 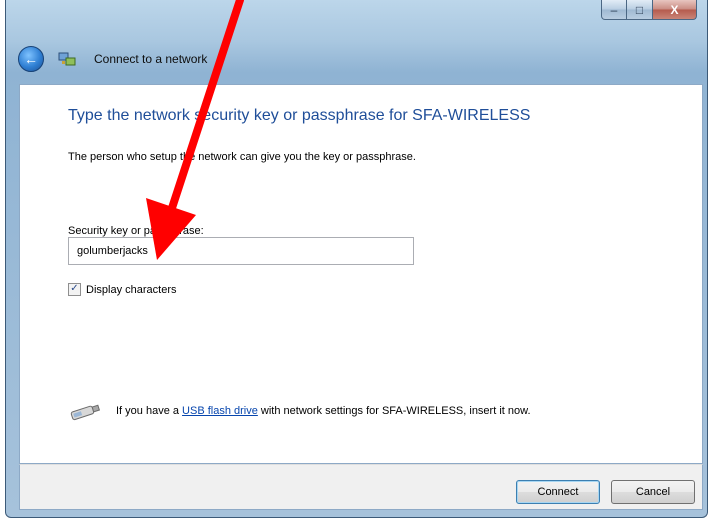 What do you see at coordinates (31, 59) in the screenshot?
I see `back-arrow-icon: ←` at bounding box center [31, 59].